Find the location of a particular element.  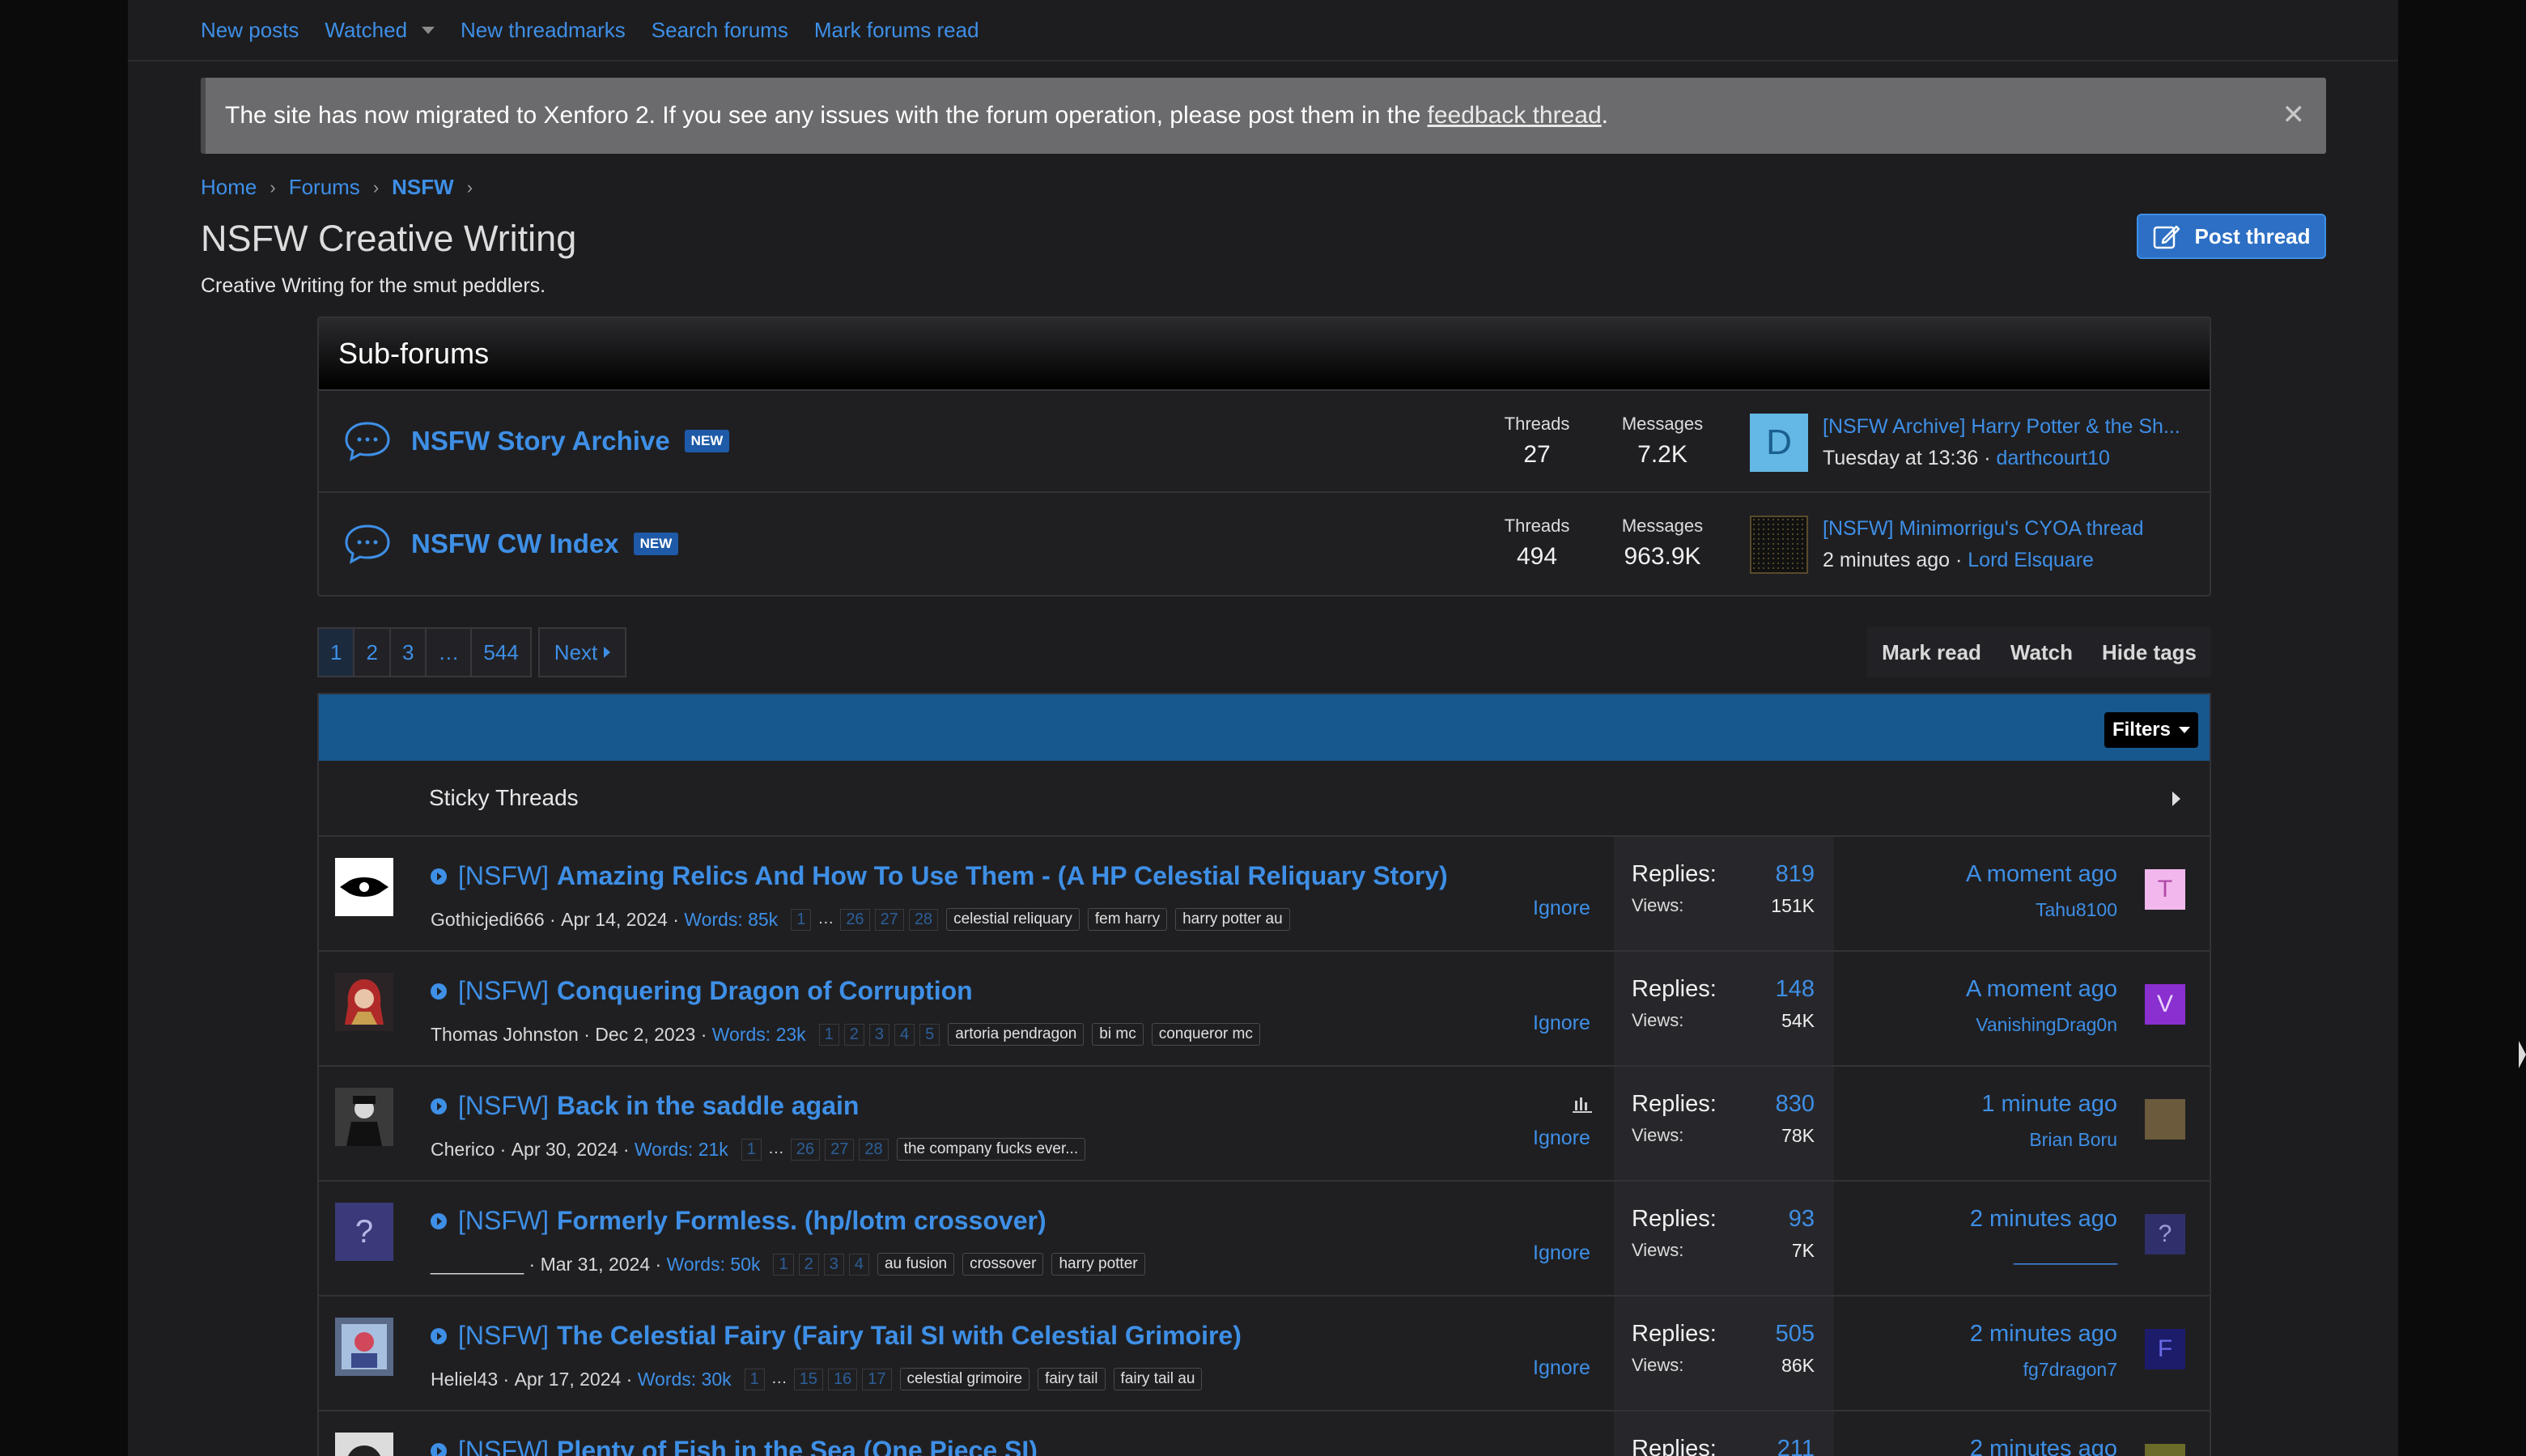

last-post-title: [NSFW] Minimorrigu's CYOA thread is located at coordinates (1984, 529).